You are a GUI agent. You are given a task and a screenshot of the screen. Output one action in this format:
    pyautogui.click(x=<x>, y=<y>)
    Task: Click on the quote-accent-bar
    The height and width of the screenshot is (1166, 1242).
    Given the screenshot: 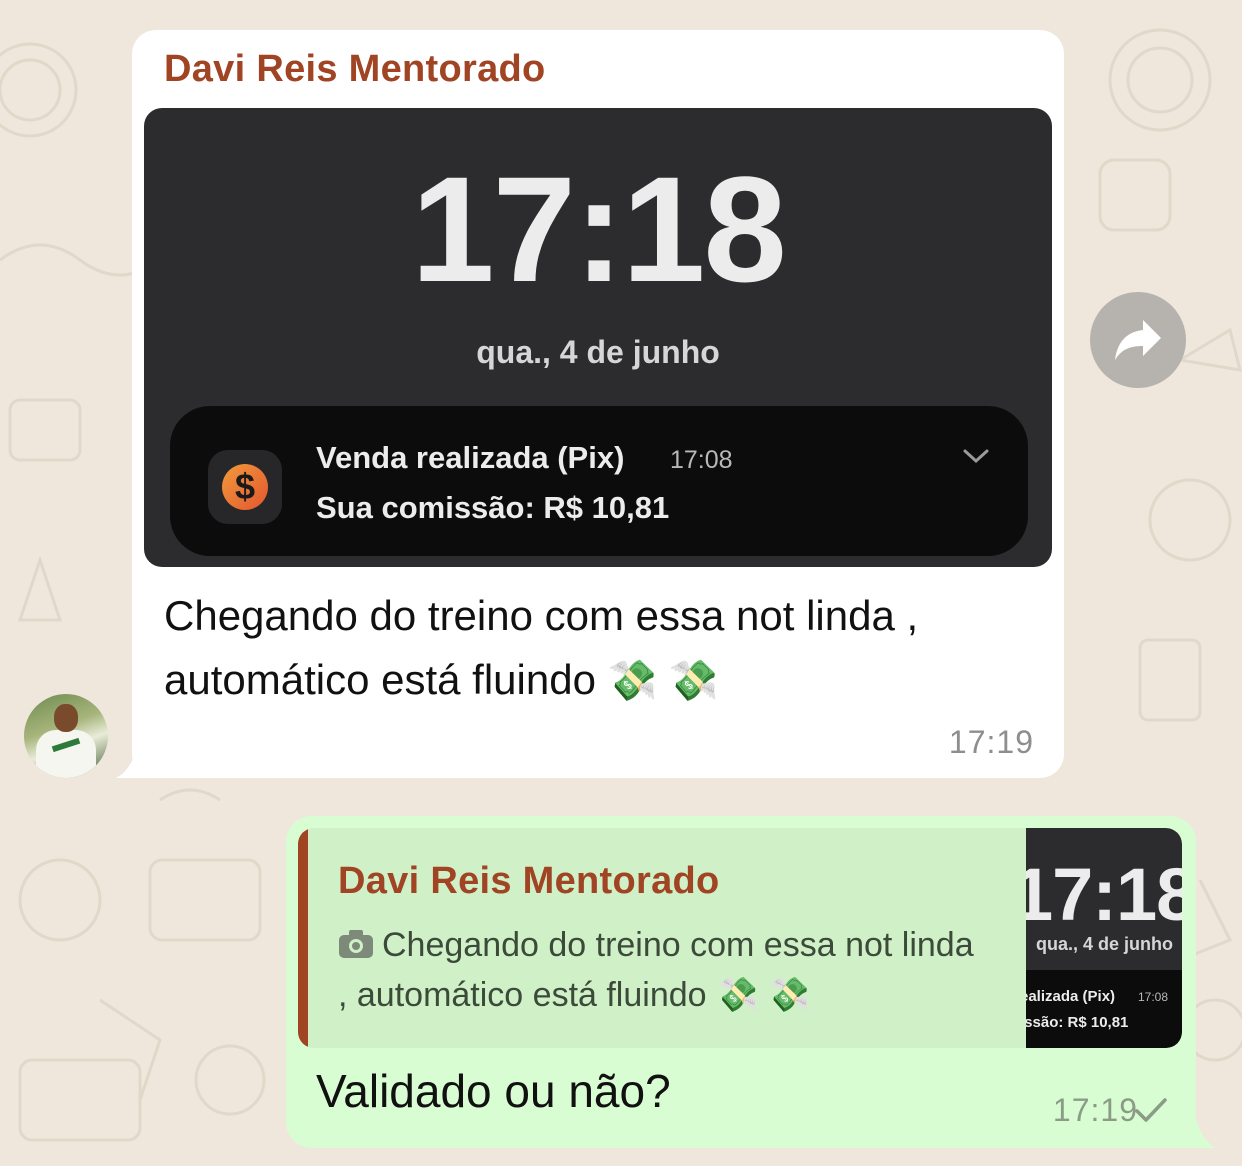 What is the action you would take?
    pyautogui.click(x=303, y=938)
    